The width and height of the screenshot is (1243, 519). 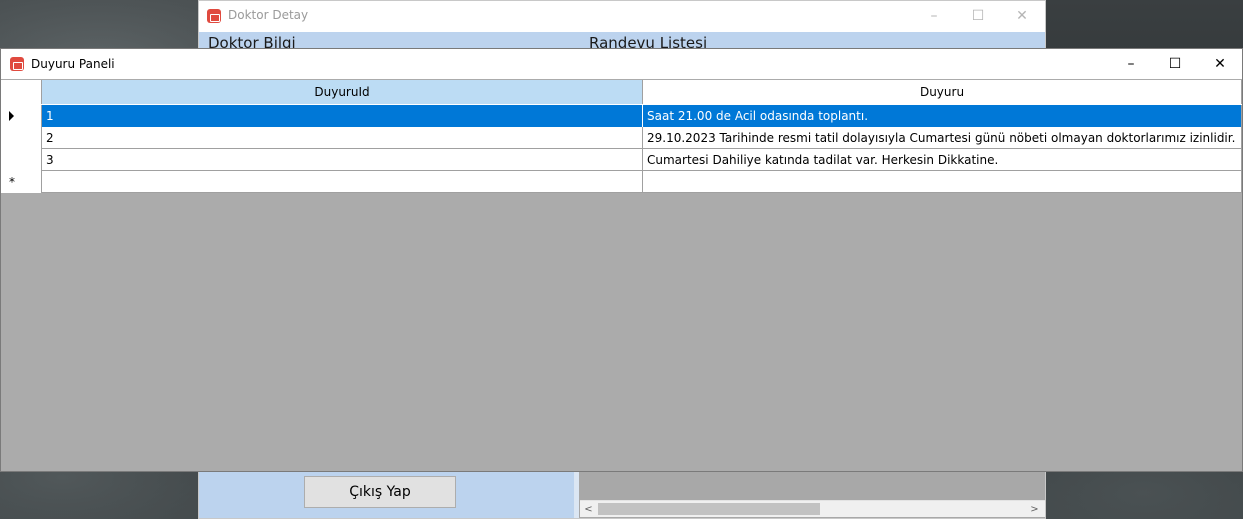 I want to click on column-header-duyuru: Duyuru, so click(x=942, y=92).